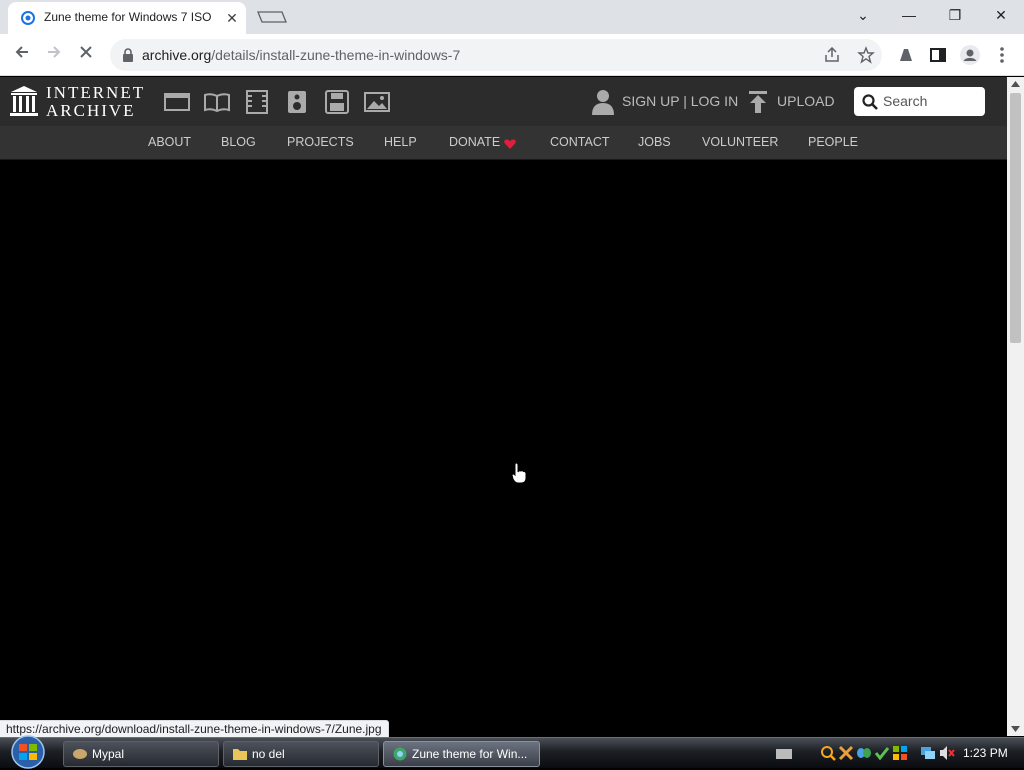 This screenshot has width=1024, height=770. I want to click on texts-icon, so click(217, 102).